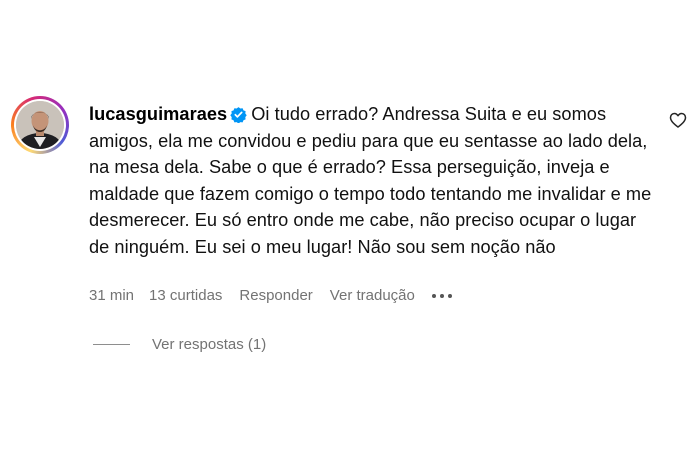 The image size is (696, 464). What do you see at coordinates (275, 295) in the screenshot?
I see `reply-button: Responder` at bounding box center [275, 295].